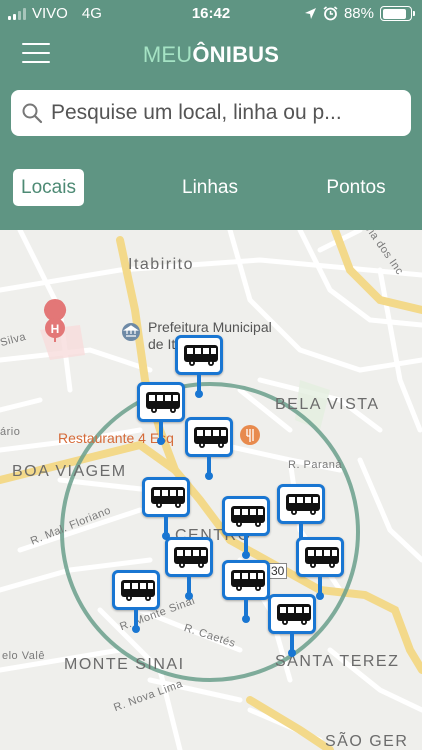 This screenshot has width=422, height=750. I want to click on svg-text: H, so click(55, 329).